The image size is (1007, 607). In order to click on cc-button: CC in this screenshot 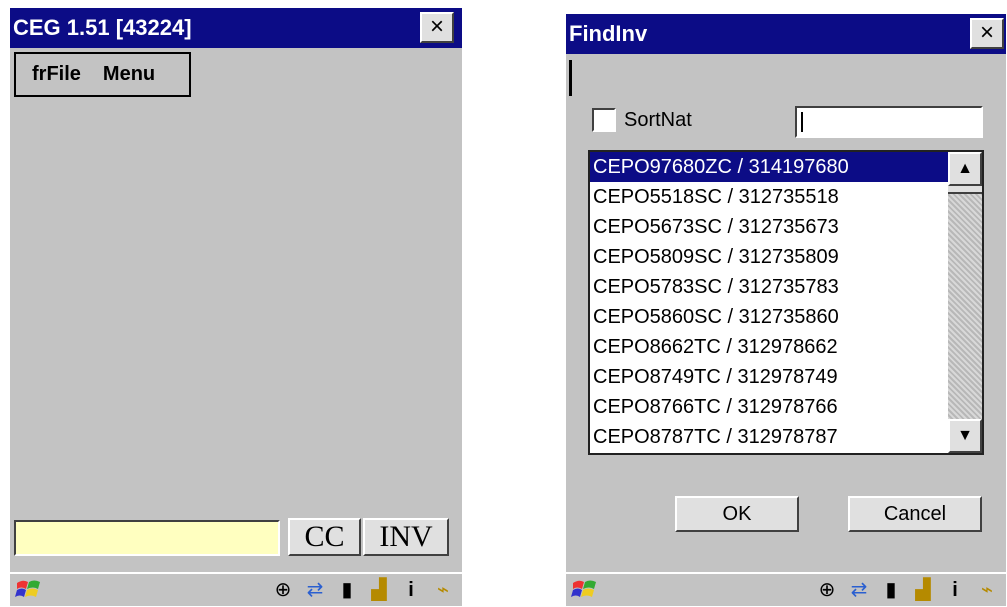, I will do `click(324, 537)`.